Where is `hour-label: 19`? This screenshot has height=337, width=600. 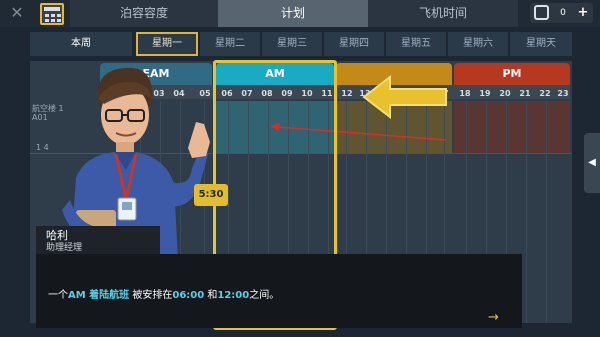
hour-label: 19 is located at coordinates (485, 93).